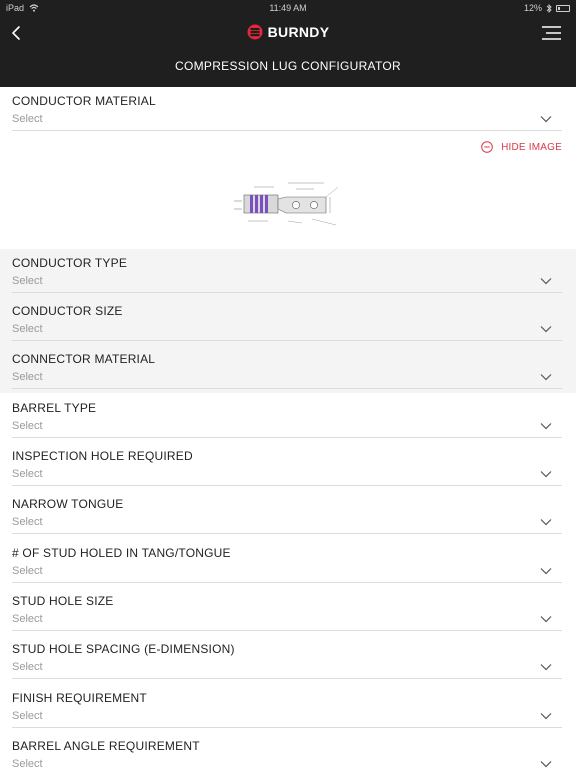 The height and width of the screenshot is (768, 576). What do you see at coordinates (287, 621) in the screenshot?
I see `stud-hole-size-select: Select` at bounding box center [287, 621].